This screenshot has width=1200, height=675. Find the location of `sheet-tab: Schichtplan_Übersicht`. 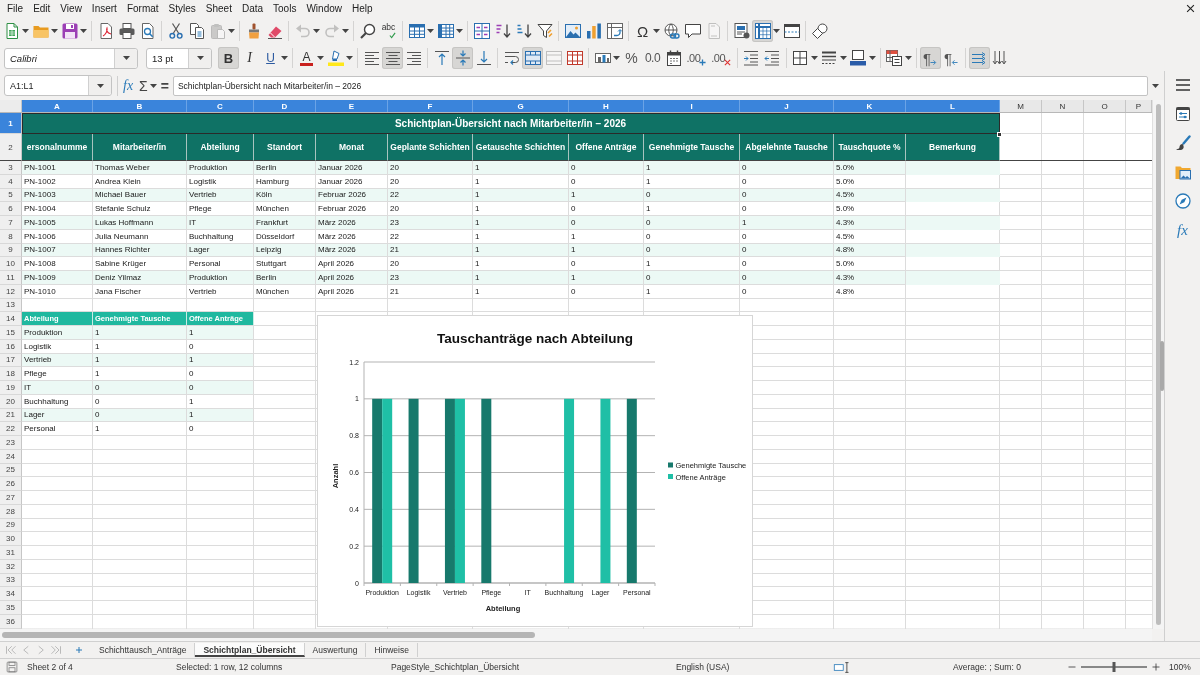

sheet-tab: Schichtplan_Übersicht is located at coordinates (250, 650).